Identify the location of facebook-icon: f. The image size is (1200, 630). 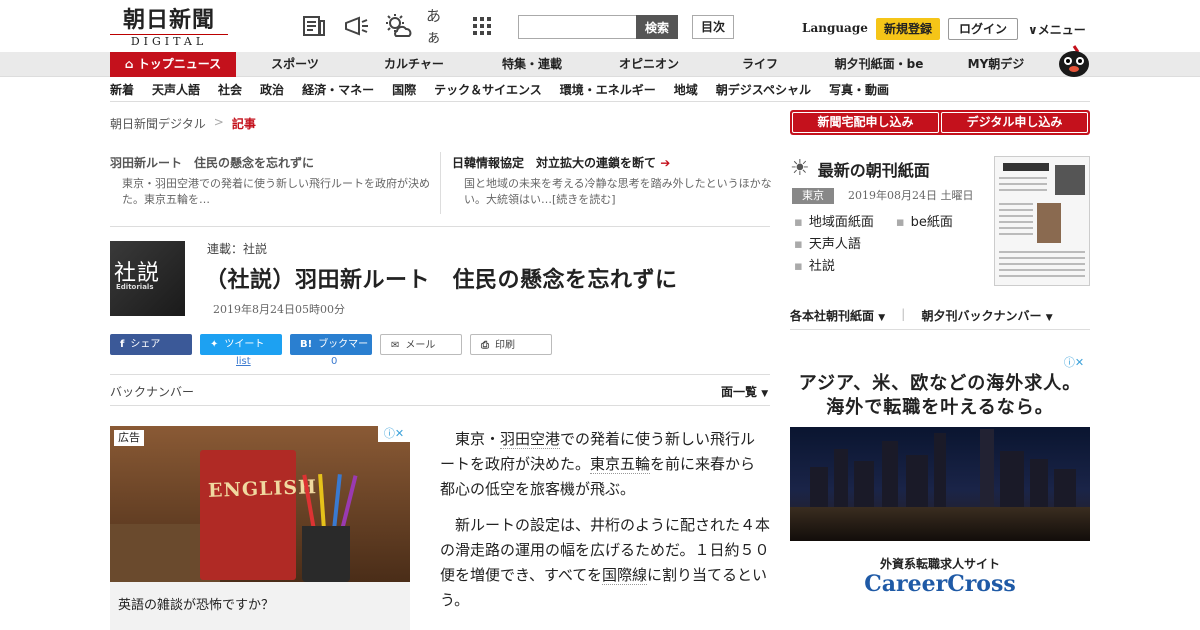
(122, 344).